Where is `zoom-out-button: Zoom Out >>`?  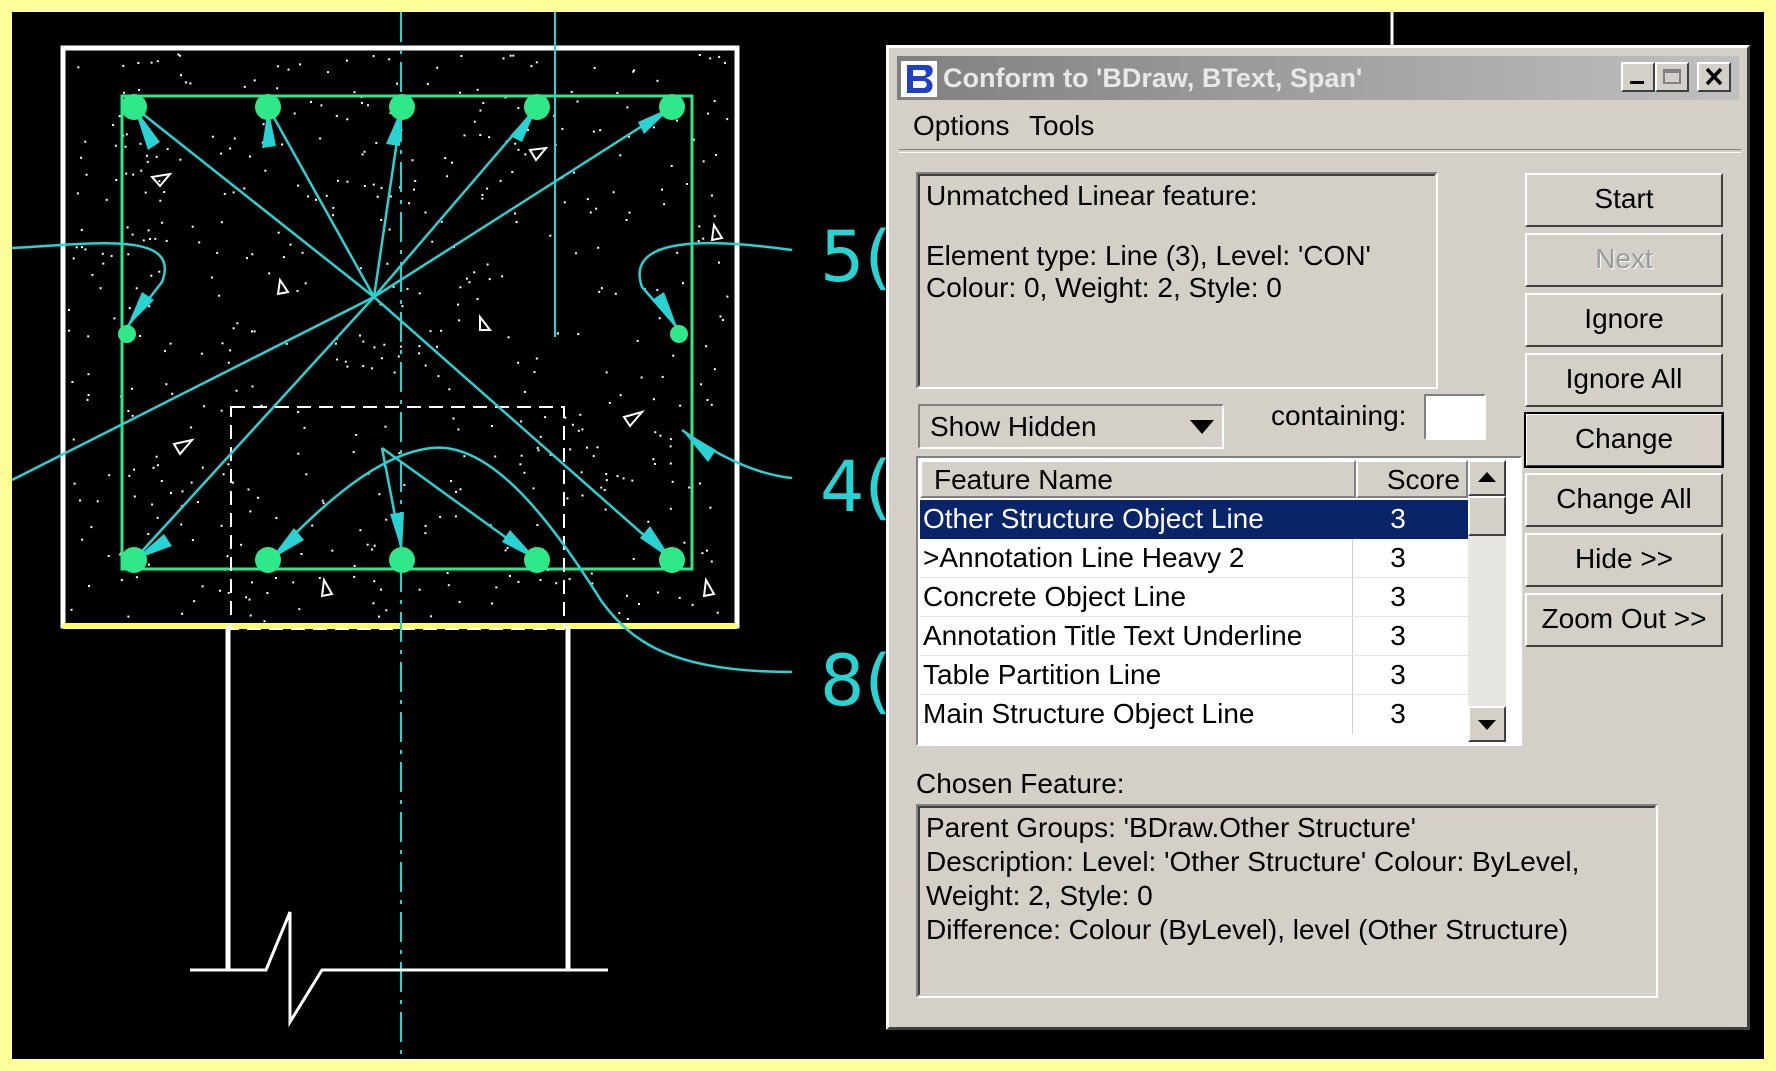 zoom-out-button: Zoom Out >> is located at coordinates (1624, 620).